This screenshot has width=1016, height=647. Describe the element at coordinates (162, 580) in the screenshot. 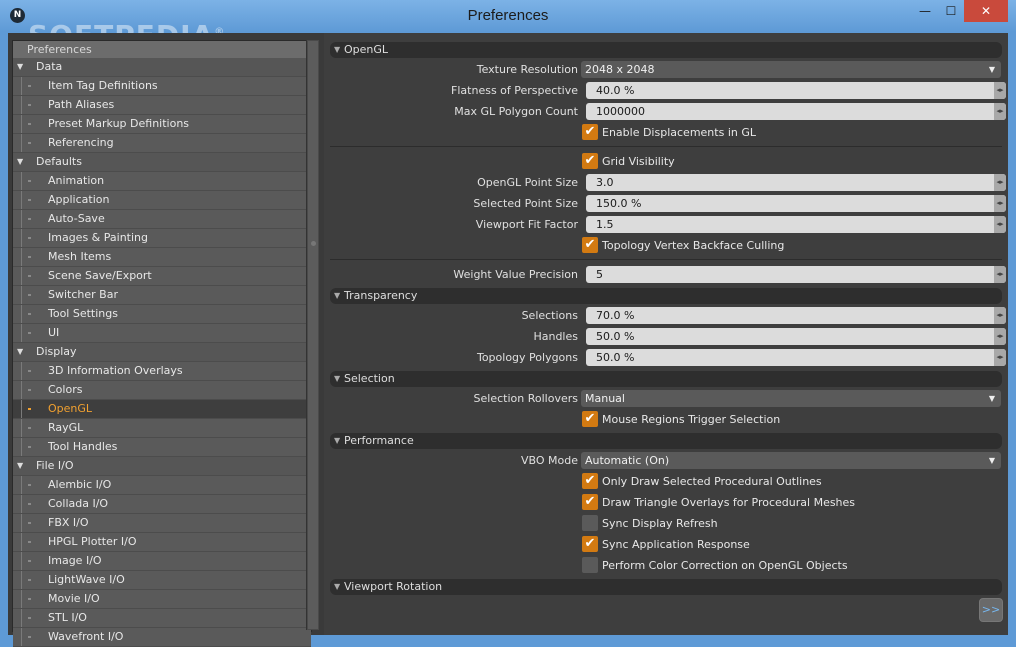

I see `tree-item: LightWave I/O` at that location.